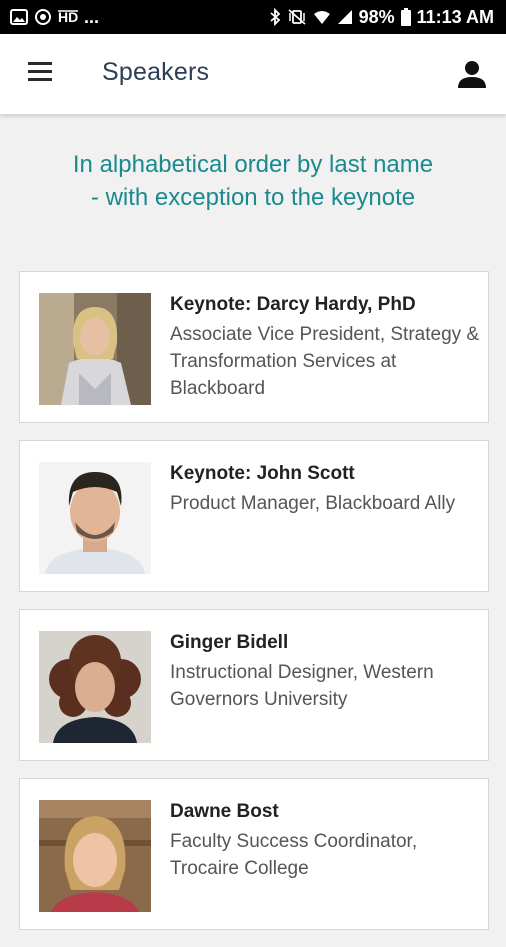  I want to click on speaker-name: Dawne Bost, so click(224, 811).